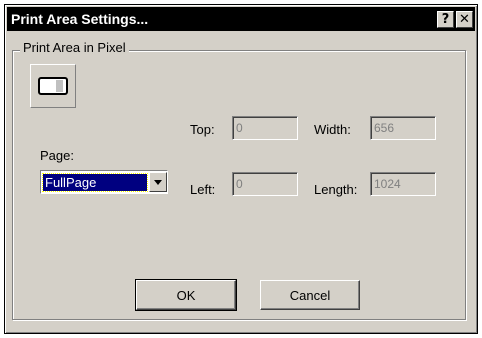  What do you see at coordinates (332, 129) in the screenshot?
I see `width-label: Width:` at bounding box center [332, 129].